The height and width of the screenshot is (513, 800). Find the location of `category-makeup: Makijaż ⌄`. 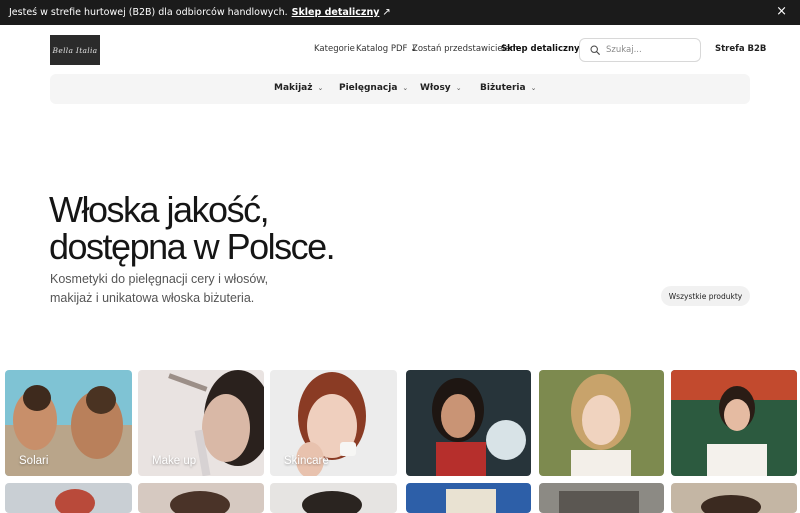

category-makeup: Makijaż ⌄ is located at coordinates (298, 88).